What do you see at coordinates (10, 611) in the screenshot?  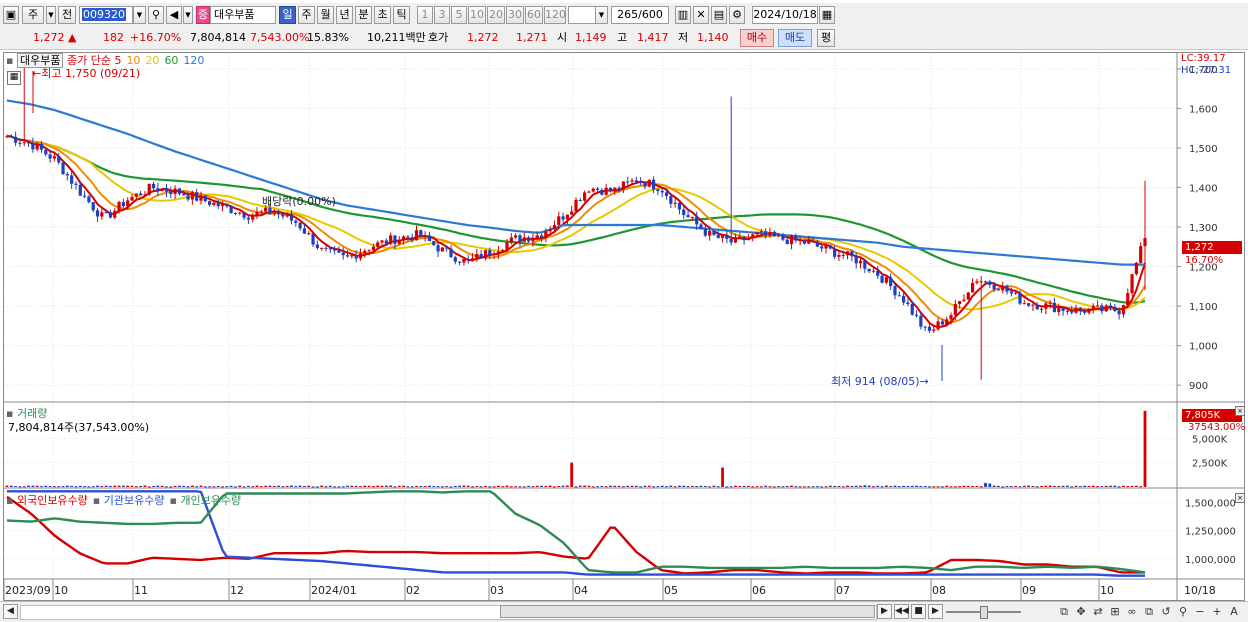 I see `scroll-left-icon: ◀` at bounding box center [10, 611].